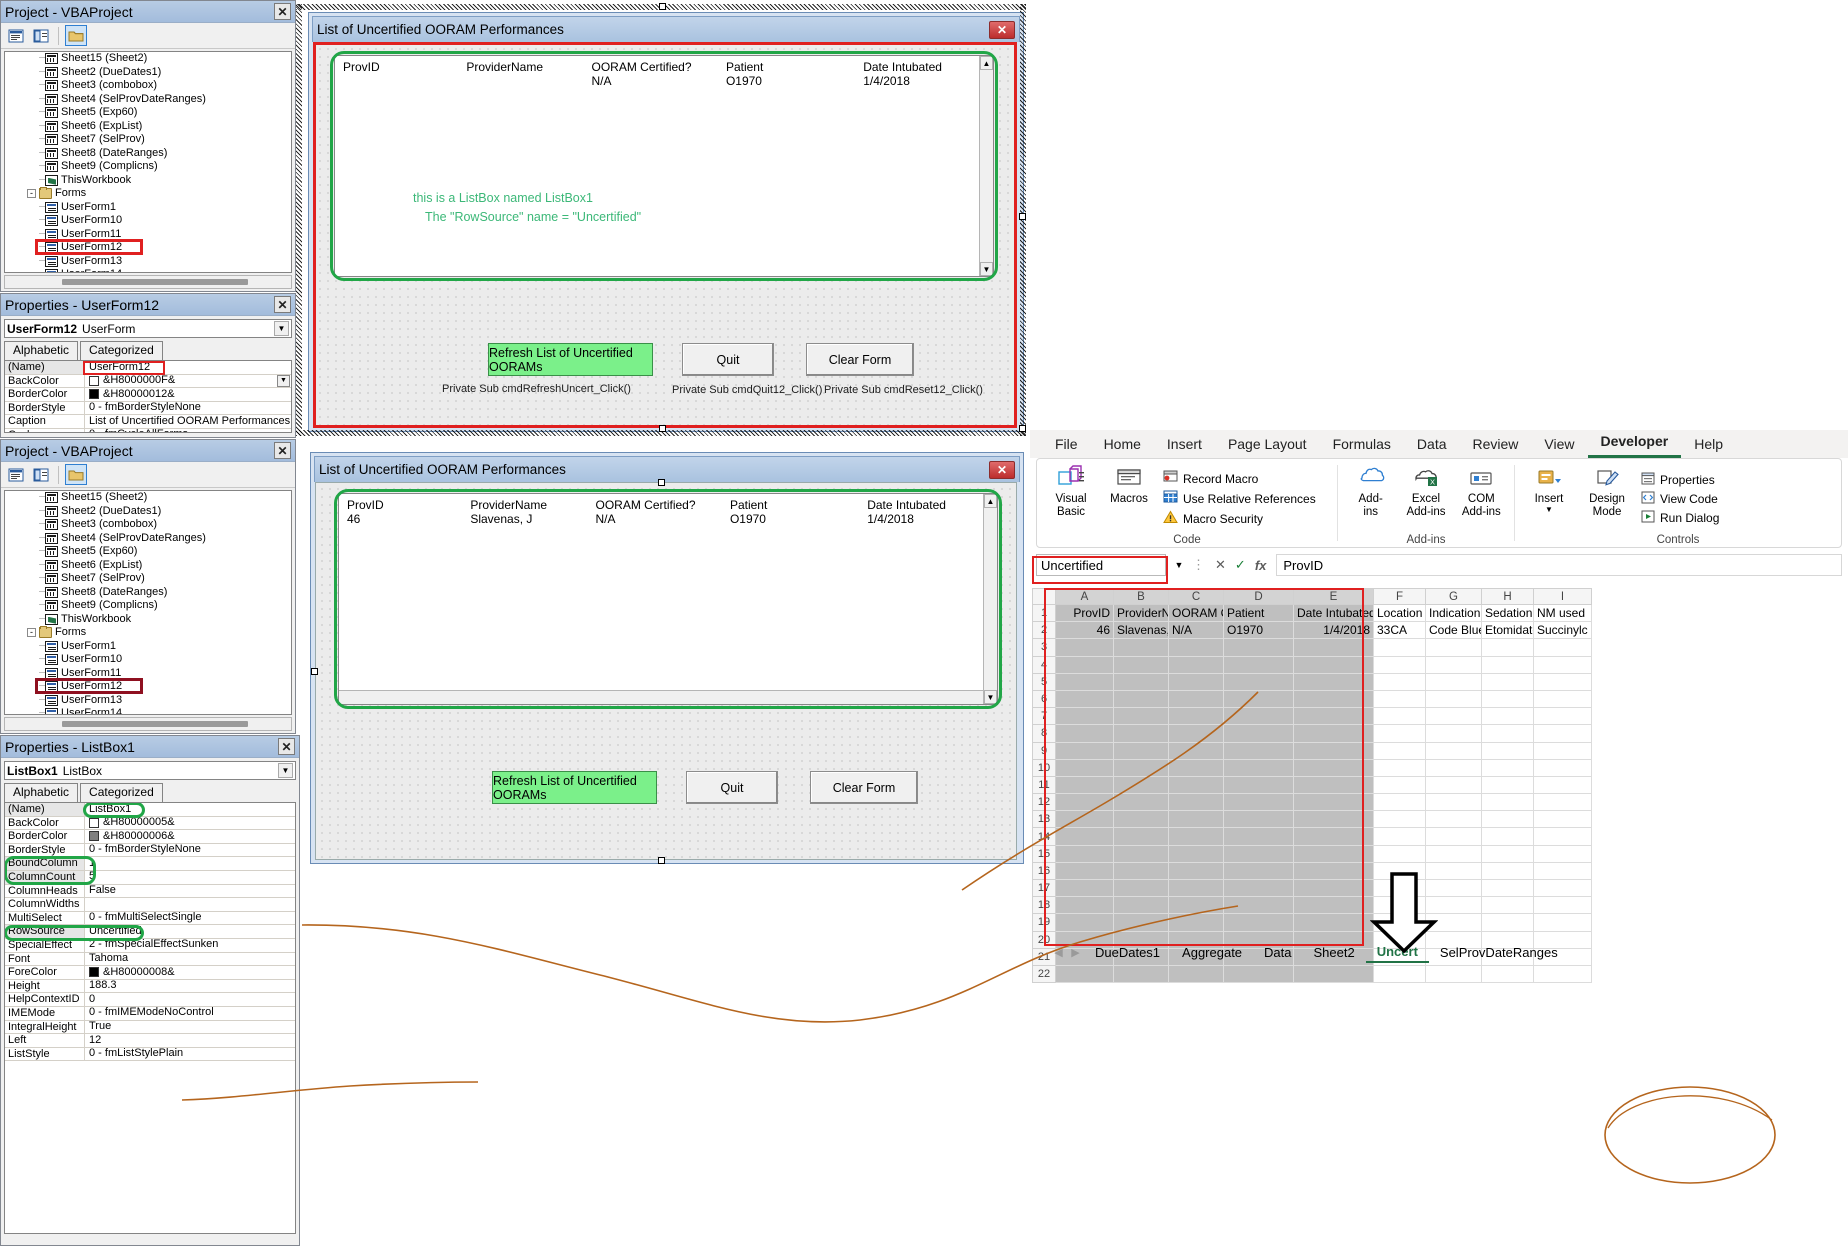 The width and height of the screenshot is (1848, 1246). I want to click on property-value: True, so click(190, 1027).